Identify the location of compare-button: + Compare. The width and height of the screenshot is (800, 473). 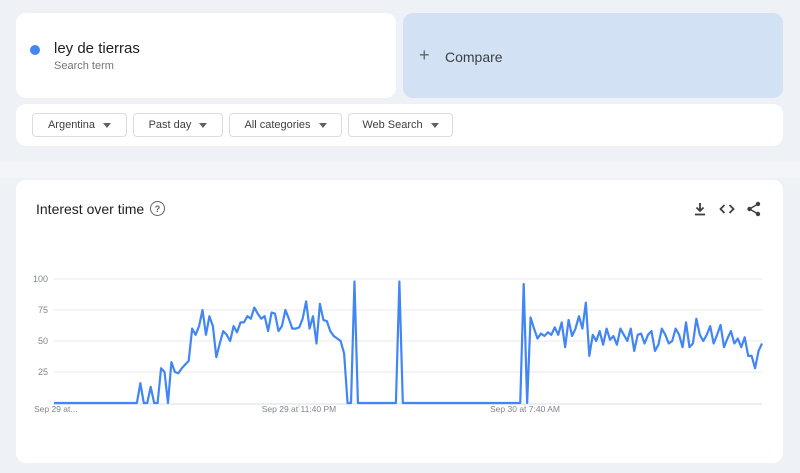
(593, 55).